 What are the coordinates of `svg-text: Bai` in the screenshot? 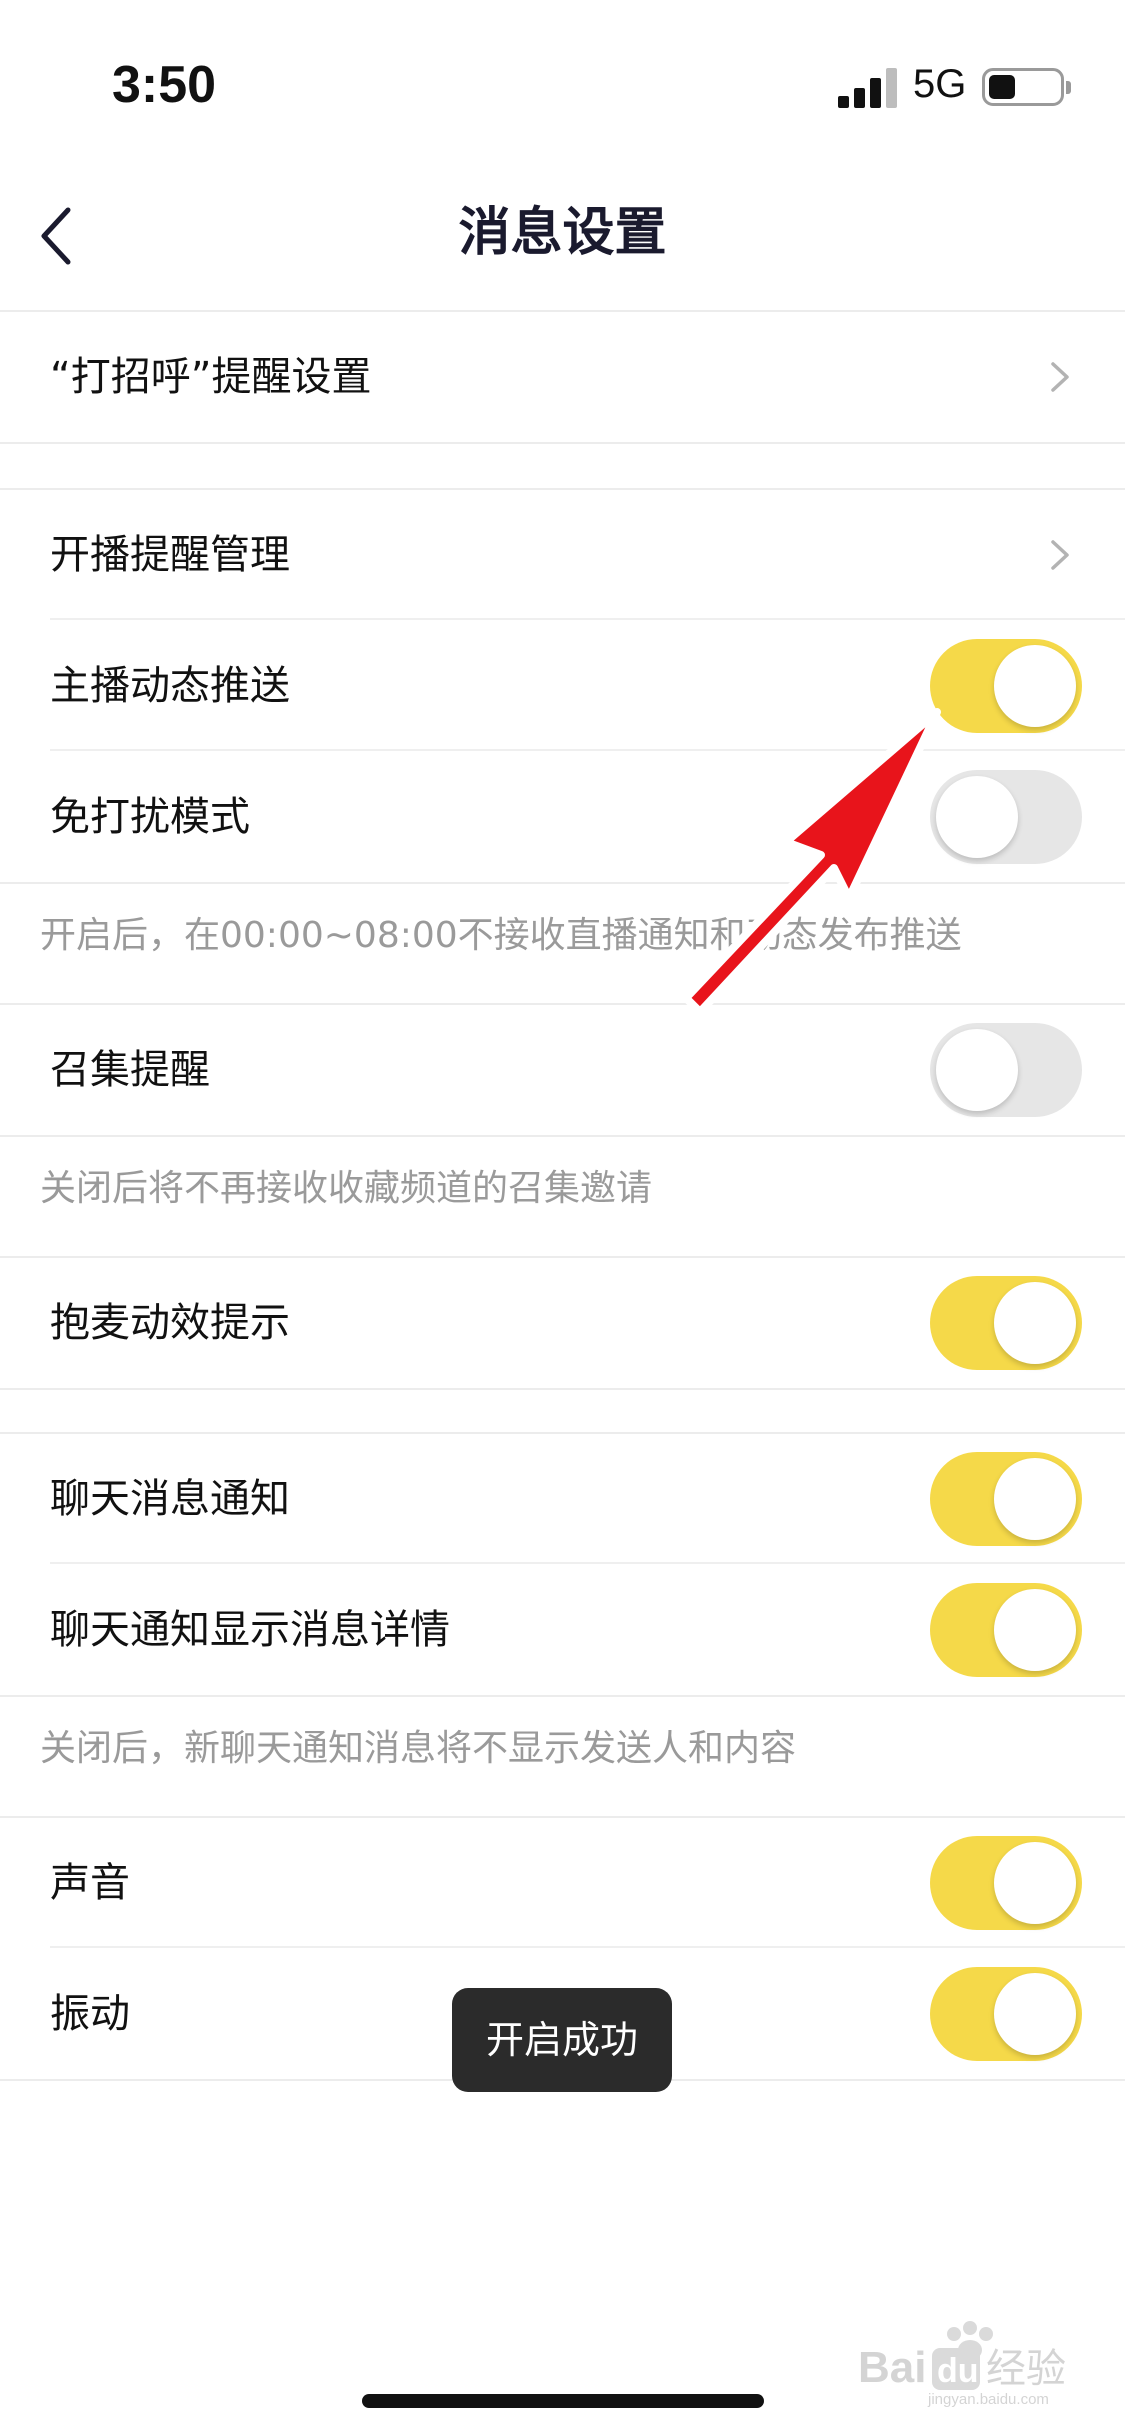 It's located at (892, 2367).